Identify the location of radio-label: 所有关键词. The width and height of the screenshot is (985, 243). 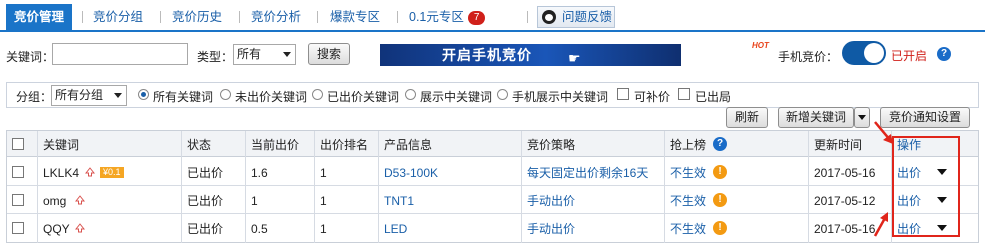
(183, 97).